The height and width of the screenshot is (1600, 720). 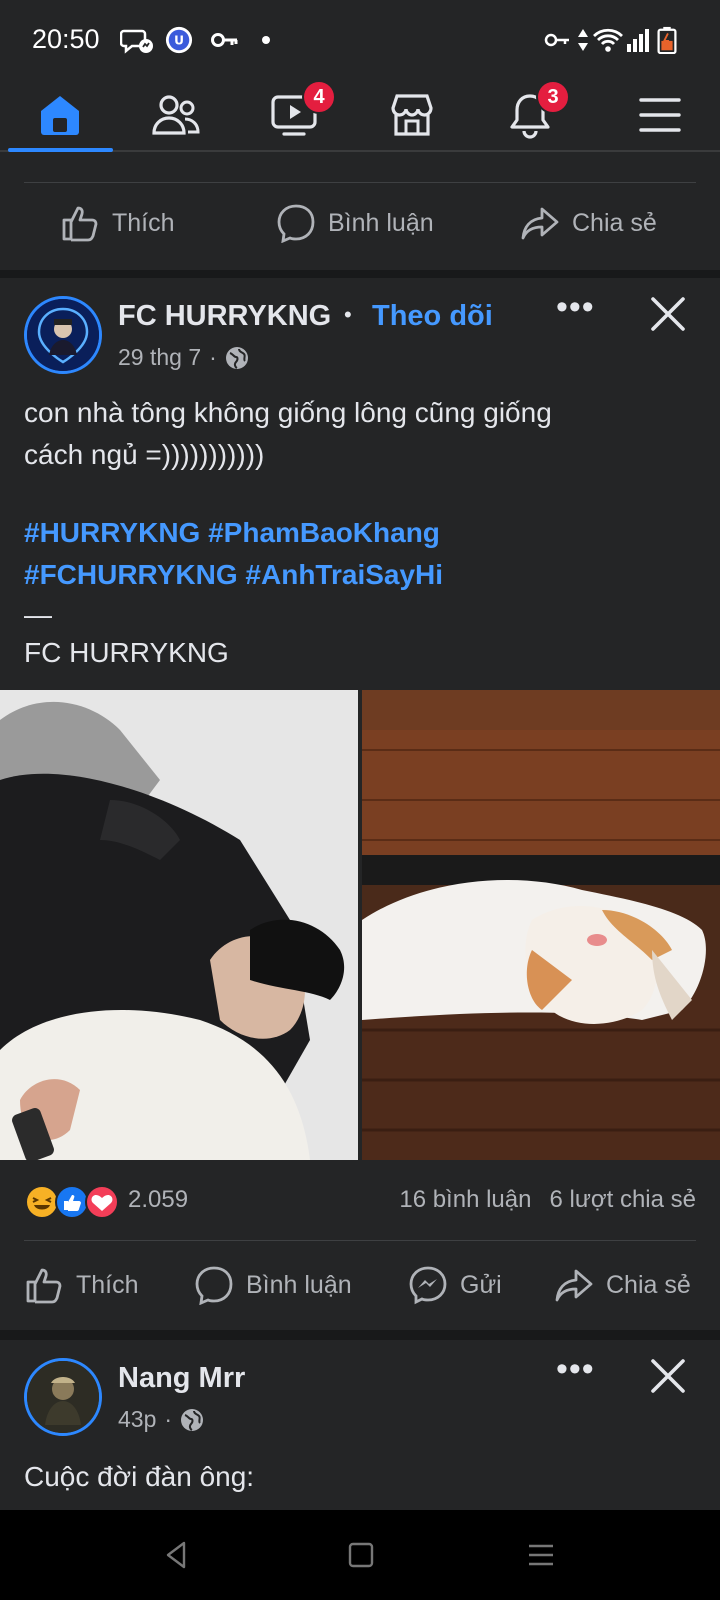 I want to click on post-text-line-1: Cuộc đời đàn ông:, so click(x=139, y=1476).